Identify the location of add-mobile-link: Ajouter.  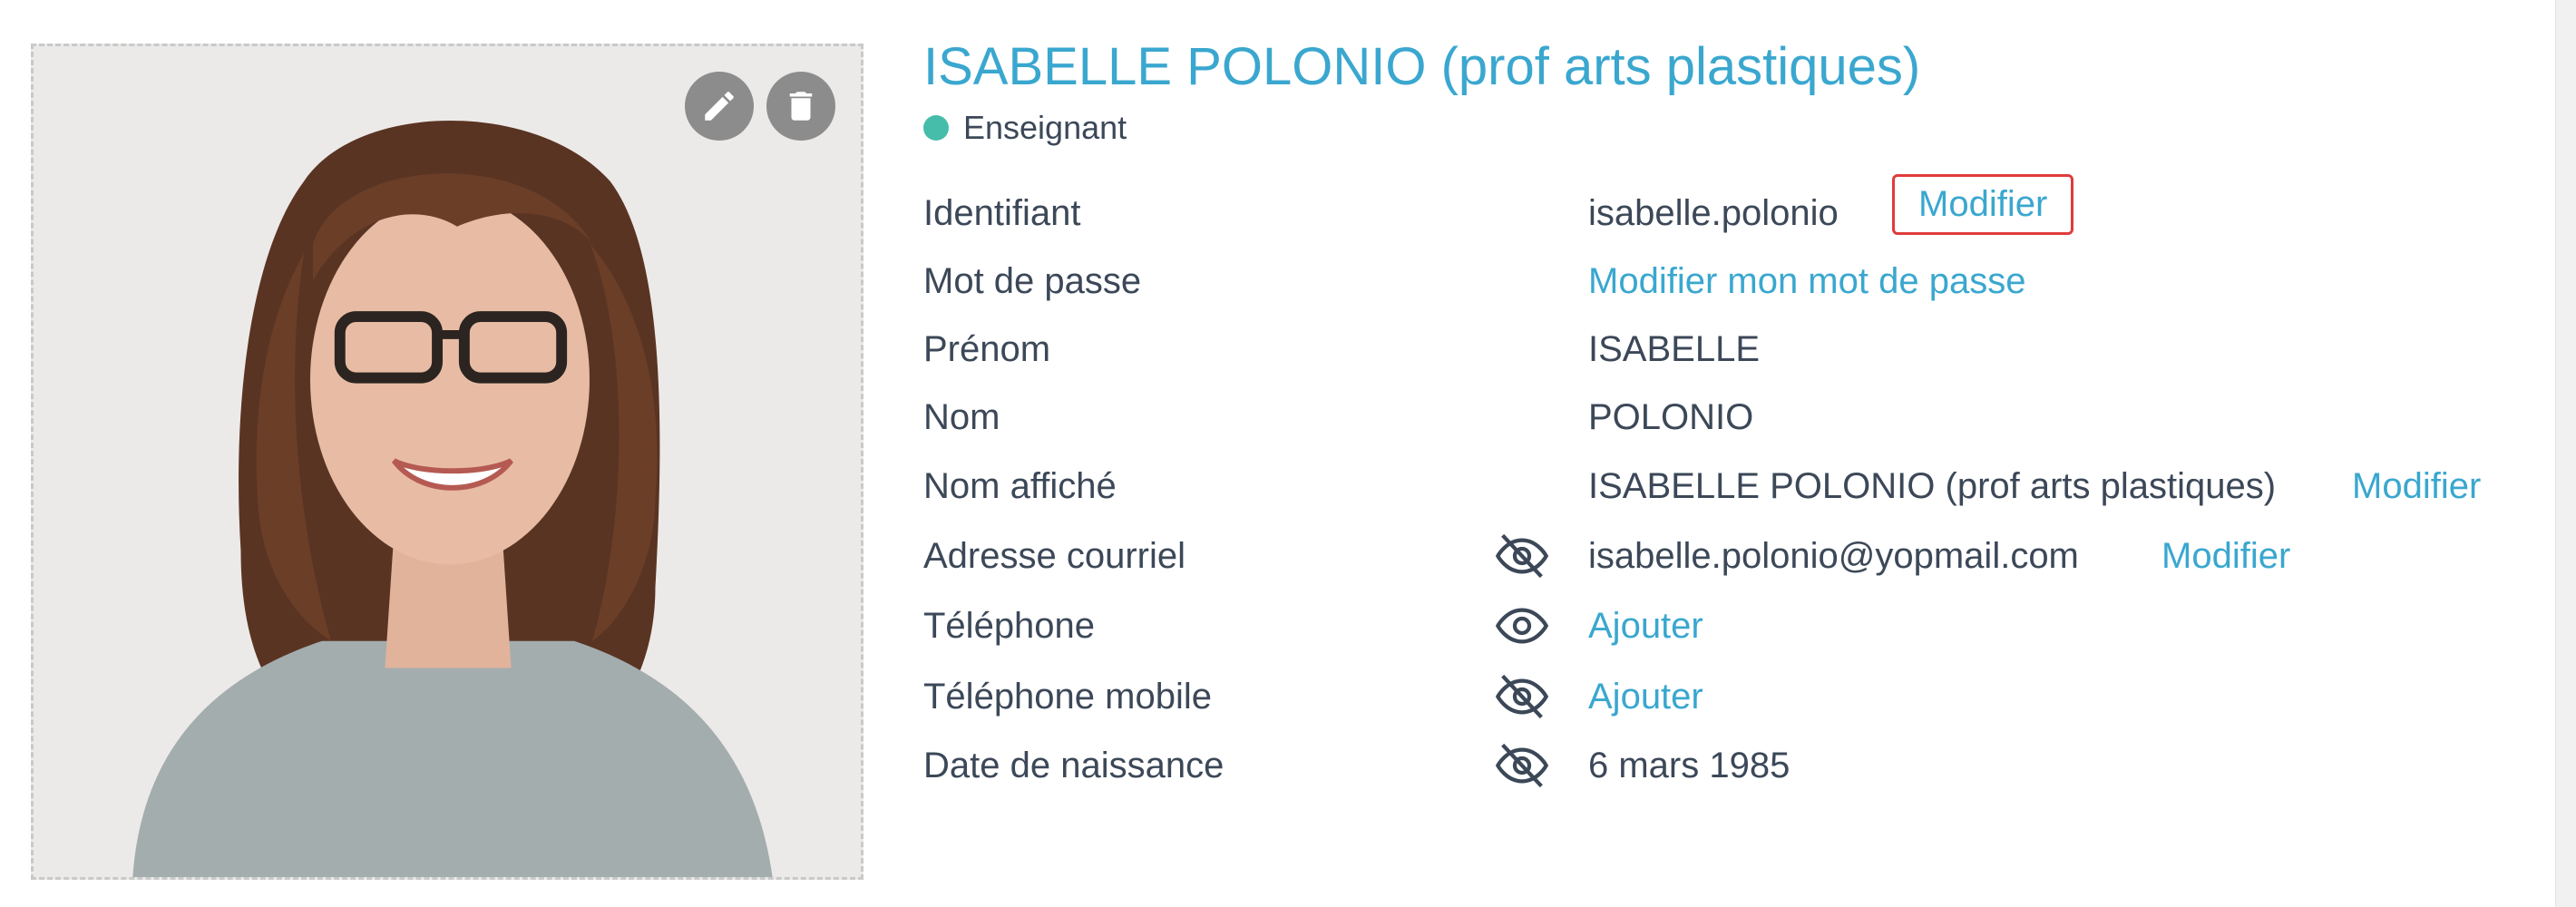
(1645, 697).